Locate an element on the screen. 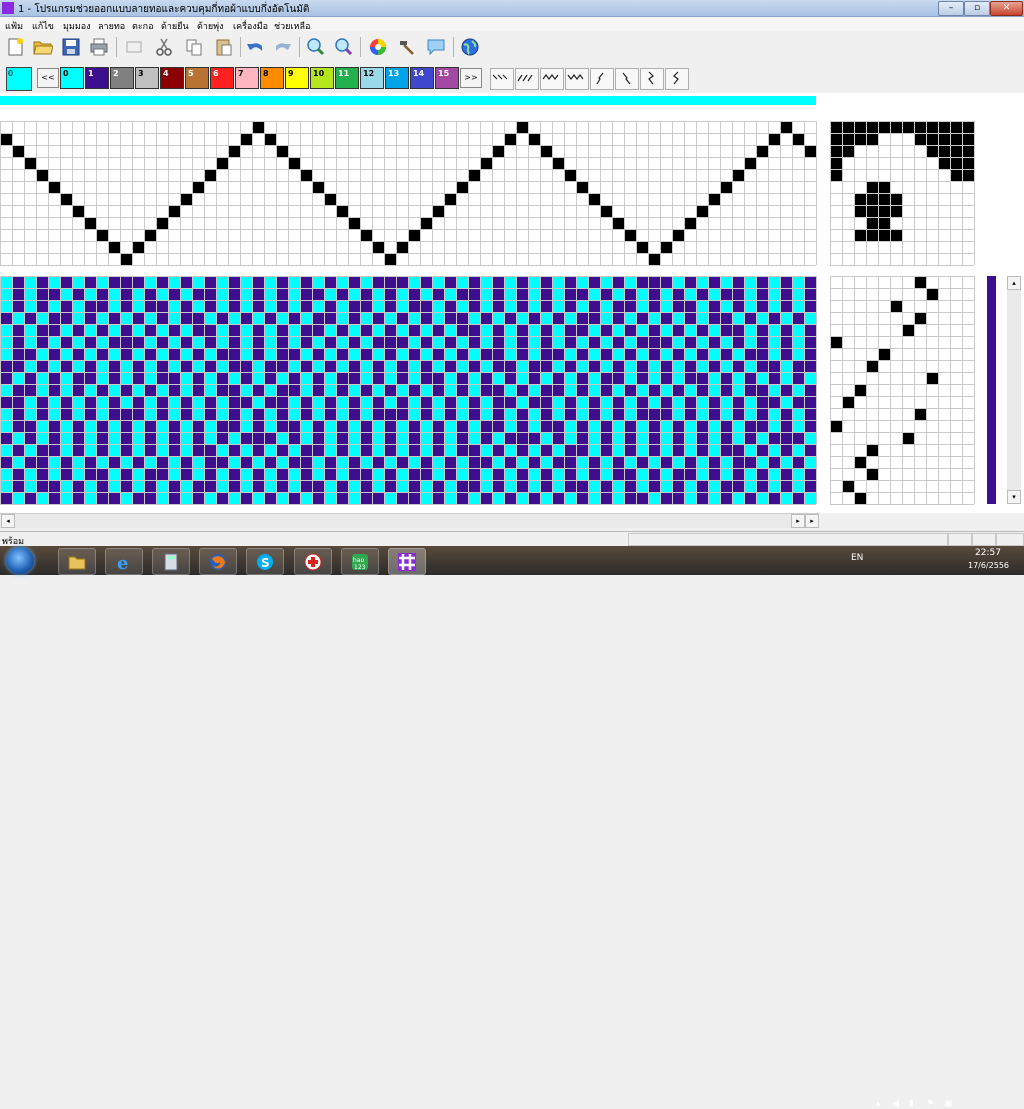  clock-time: 22:57 is located at coordinates (988, 553).